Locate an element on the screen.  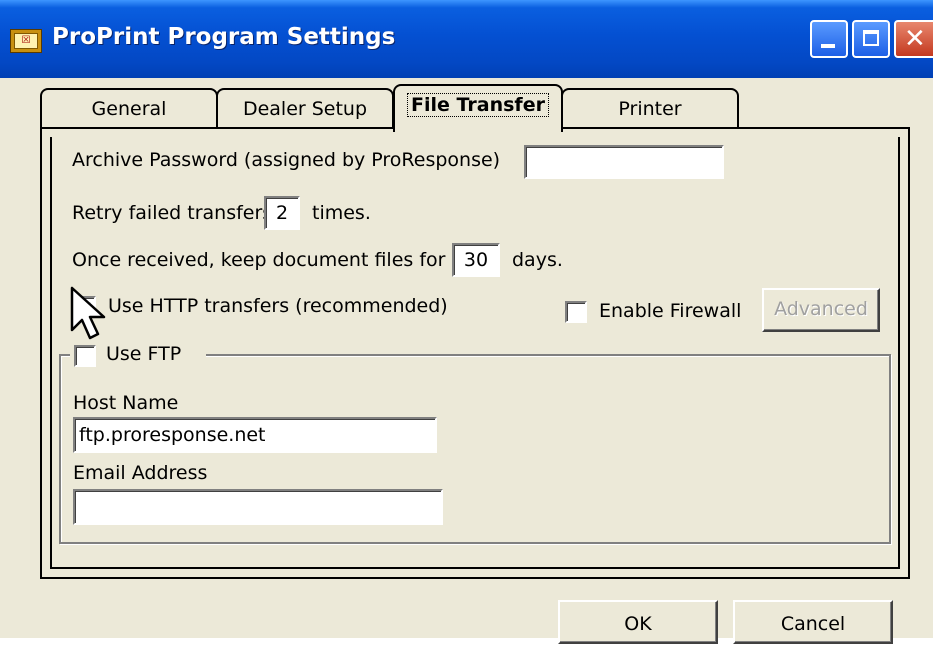
cancel-button: Cancel is located at coordinates (813, 622).